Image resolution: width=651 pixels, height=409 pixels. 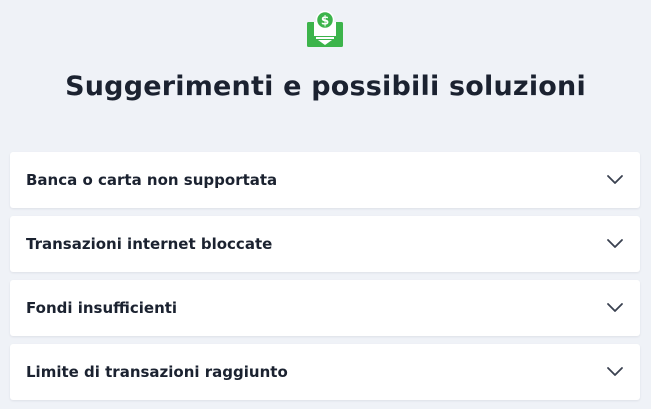 What do you see at coordinates (157, 372) in the screenshot?
I see `faq-item-label: Limite di transazioni raggiunto` at bounding box center [157, 372].